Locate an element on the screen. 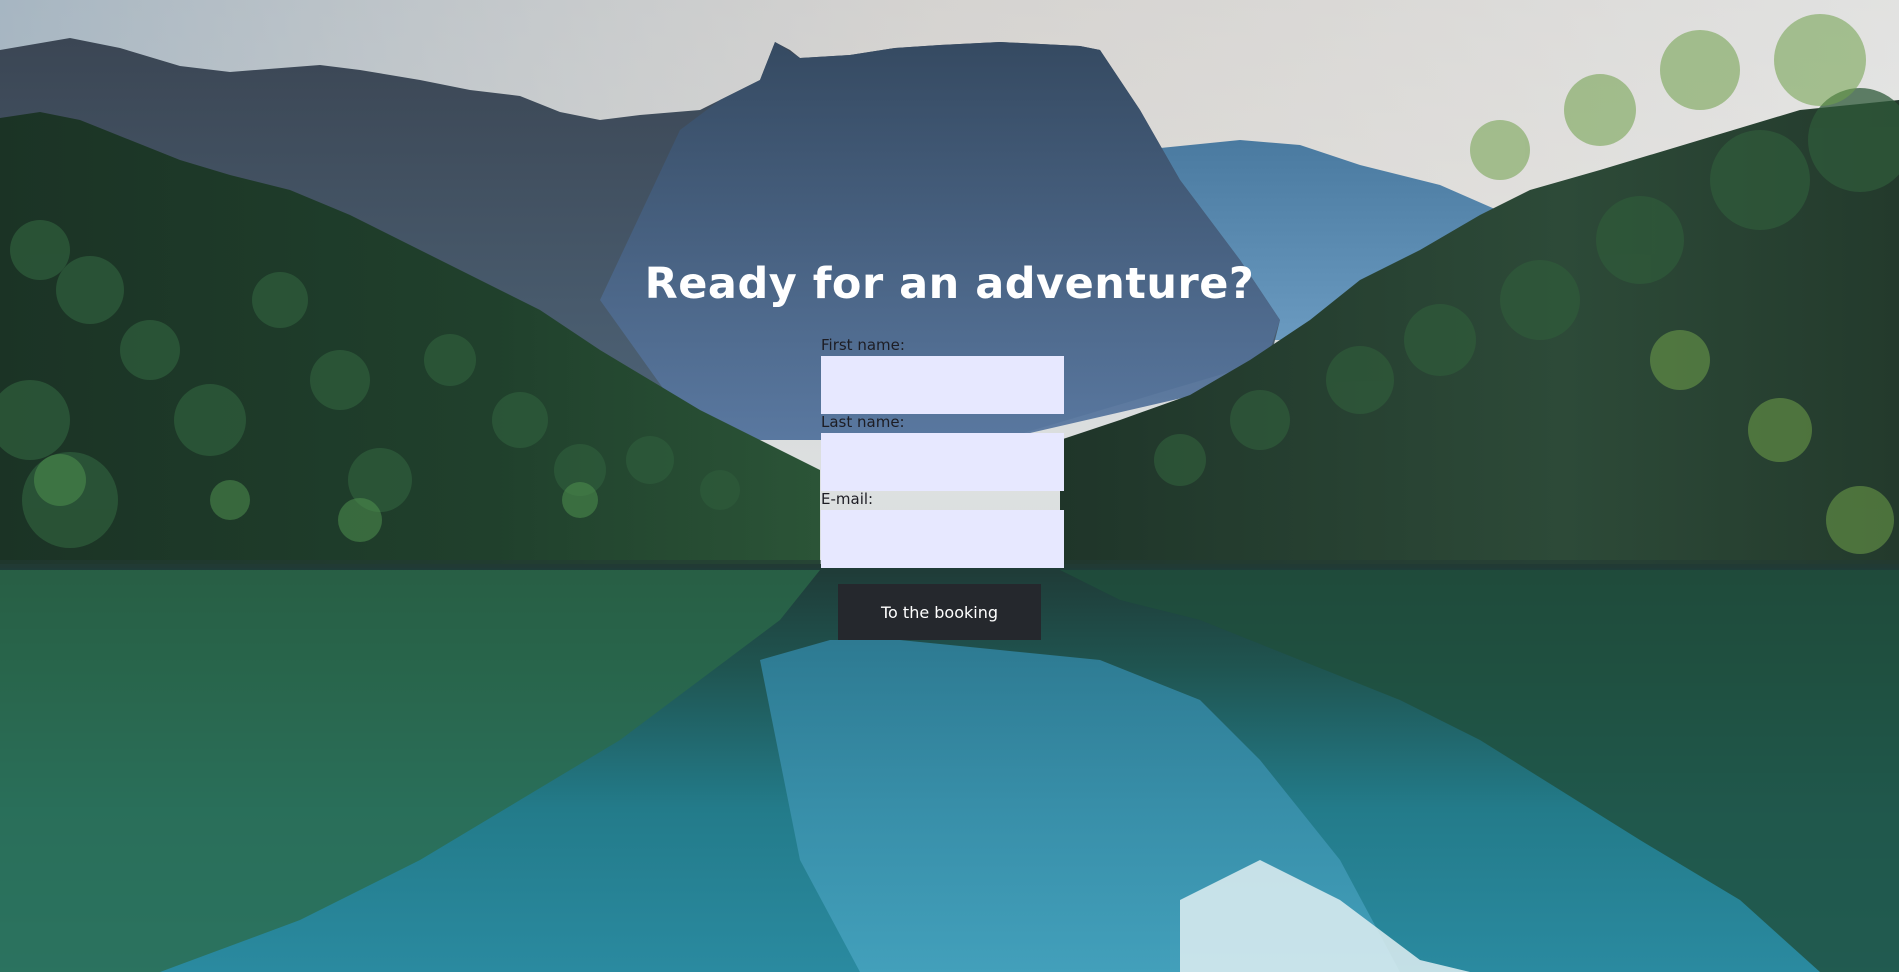 The height and width of the screenshot is (972, 1899). last-name-group: Last name: is located at coordinates (942, 452).